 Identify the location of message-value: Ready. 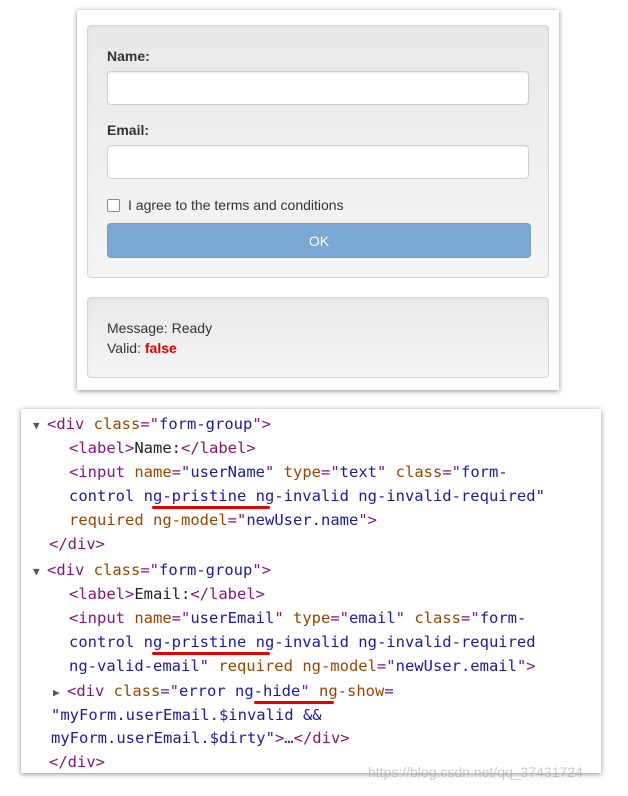
(192, 328).